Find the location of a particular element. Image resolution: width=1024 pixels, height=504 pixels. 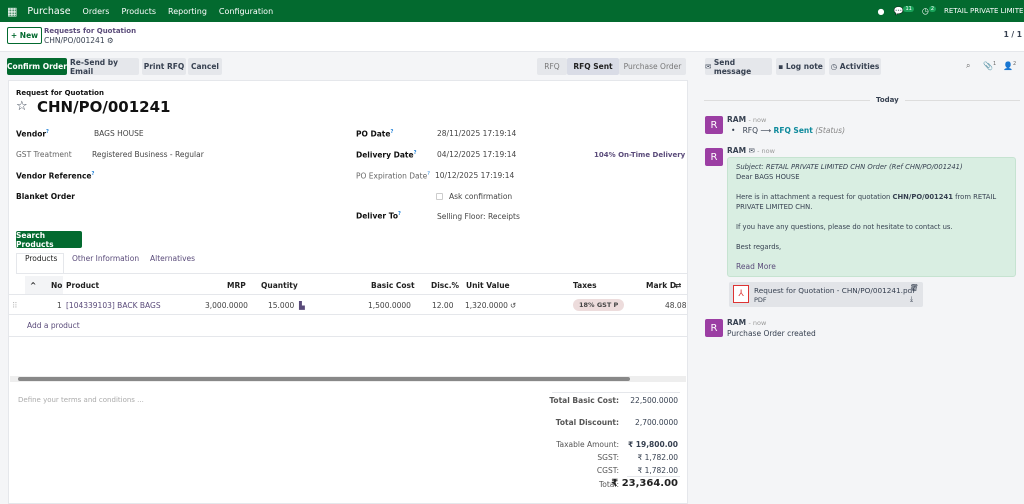

ask-confirmation-checkbox is located at coordinates (439, 196).